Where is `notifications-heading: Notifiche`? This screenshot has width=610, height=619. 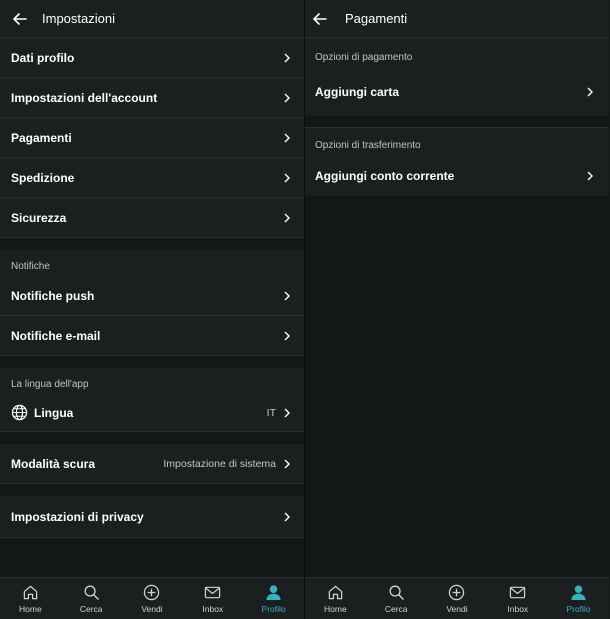
notifications-heading: Notifiche is located at coordinates (152, 263).